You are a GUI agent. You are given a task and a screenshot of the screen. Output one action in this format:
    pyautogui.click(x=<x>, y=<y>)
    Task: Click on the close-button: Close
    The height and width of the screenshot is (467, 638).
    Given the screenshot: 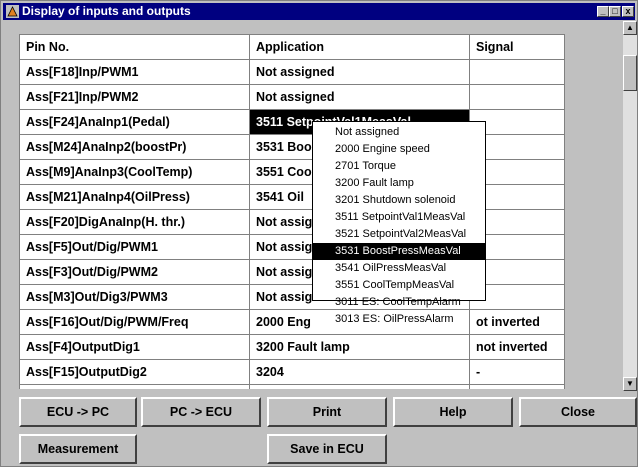 What is the action you would take?
    pyautogui.click(x=578, y=412)
    